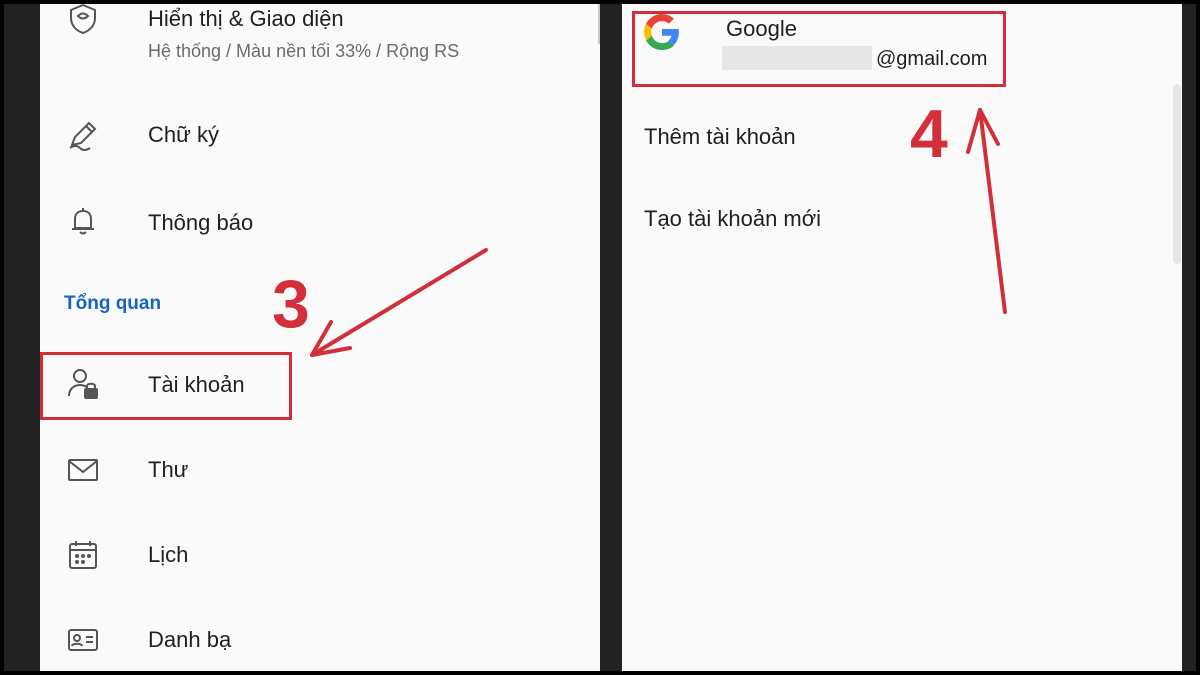 This screenshot has width=1200, height=675. I want to click on menu-label-mail: Thư, so click(168, 469).